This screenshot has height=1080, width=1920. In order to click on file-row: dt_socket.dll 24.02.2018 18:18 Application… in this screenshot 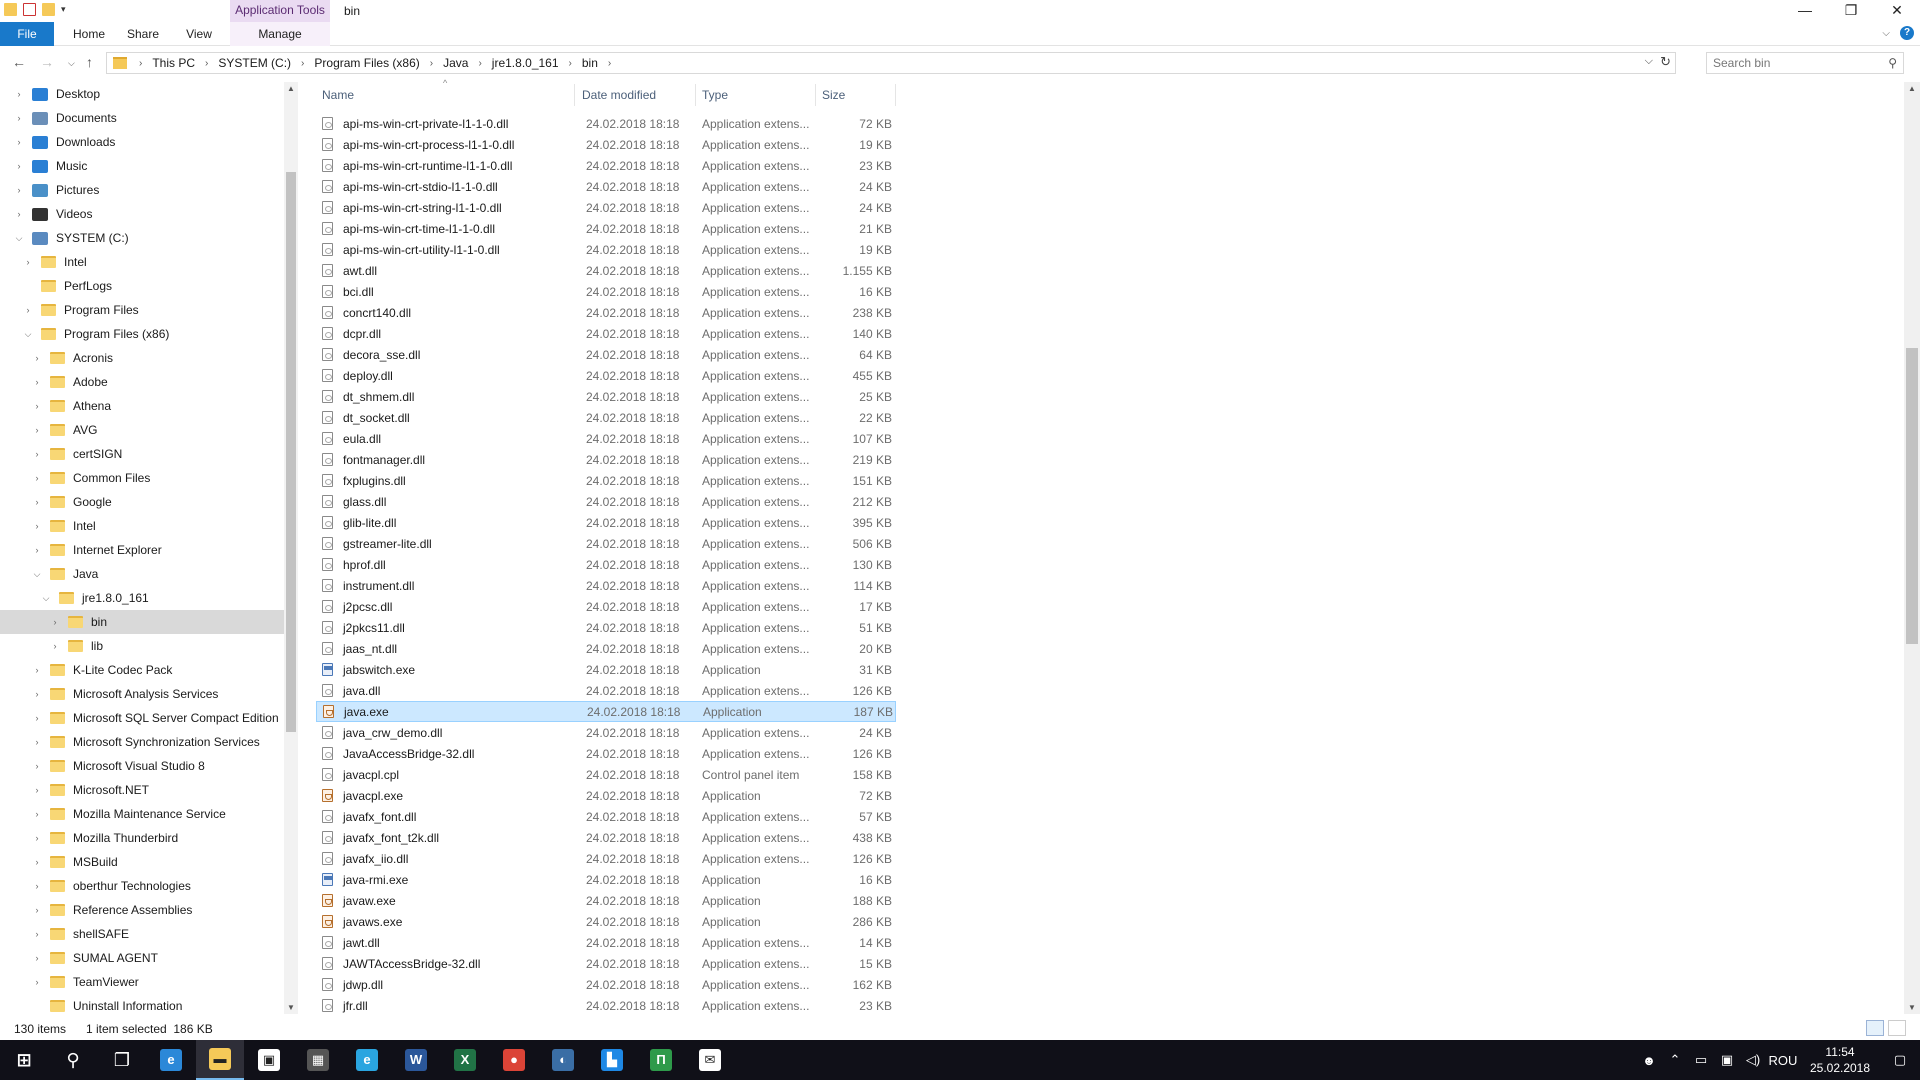, I will do `click(606, 417)`.